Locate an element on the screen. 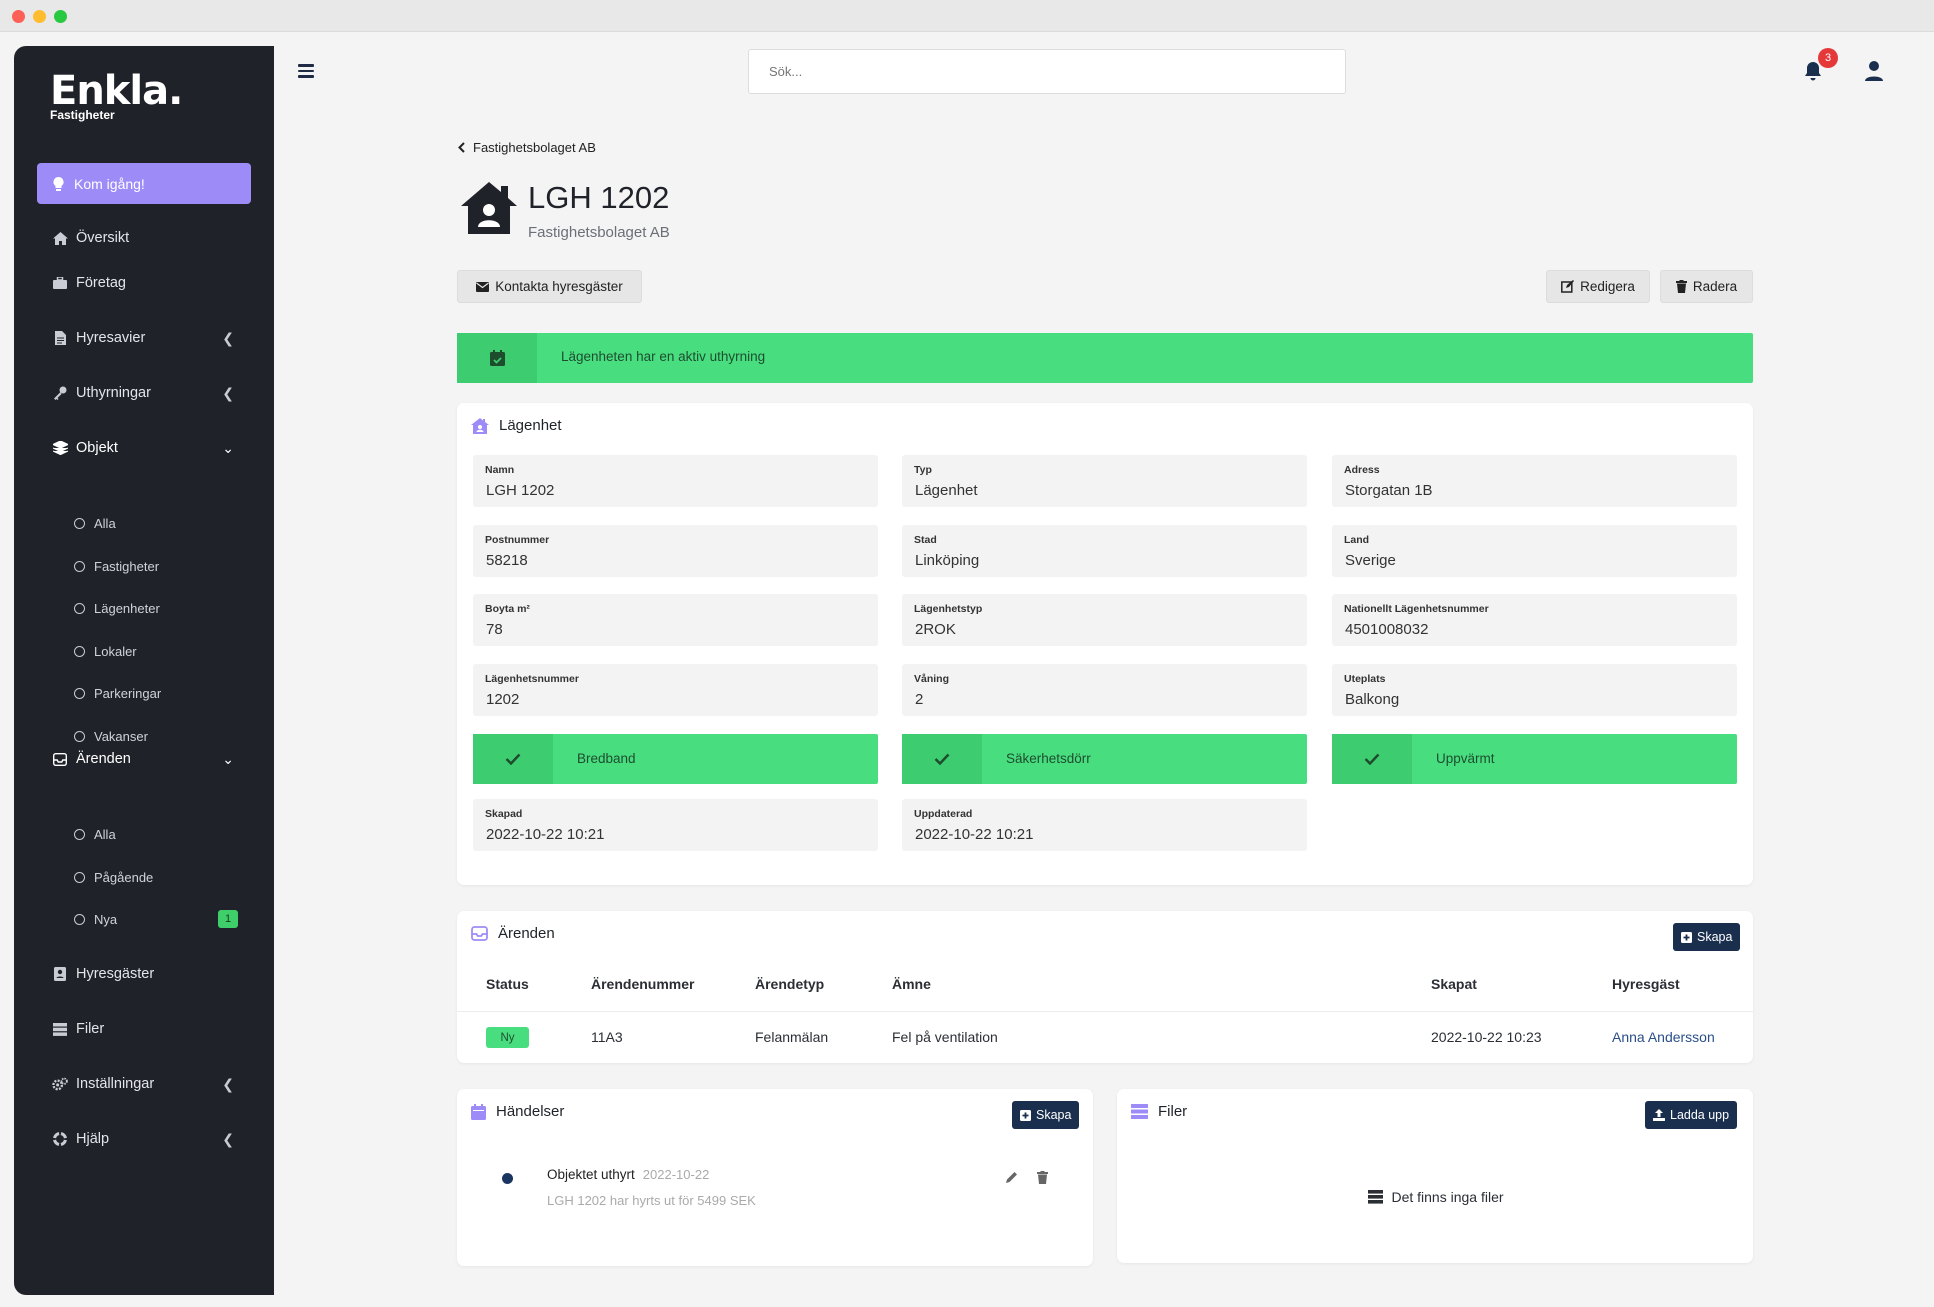  minimize-window-button is located at coordinates (39, 16).